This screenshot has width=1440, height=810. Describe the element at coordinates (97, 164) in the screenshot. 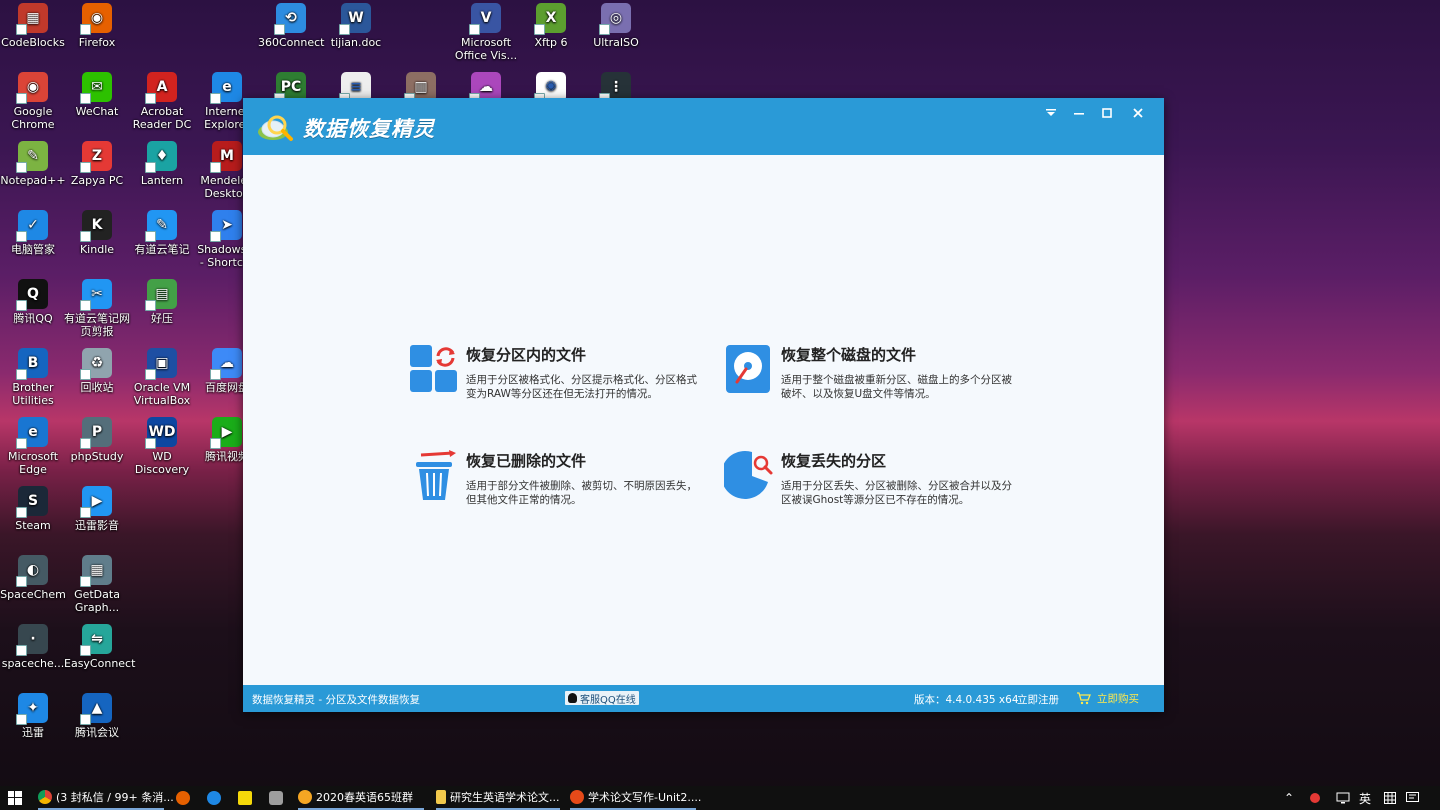

I see `desktop-icon-zapya-pc: Z Zapya PC` at that location.